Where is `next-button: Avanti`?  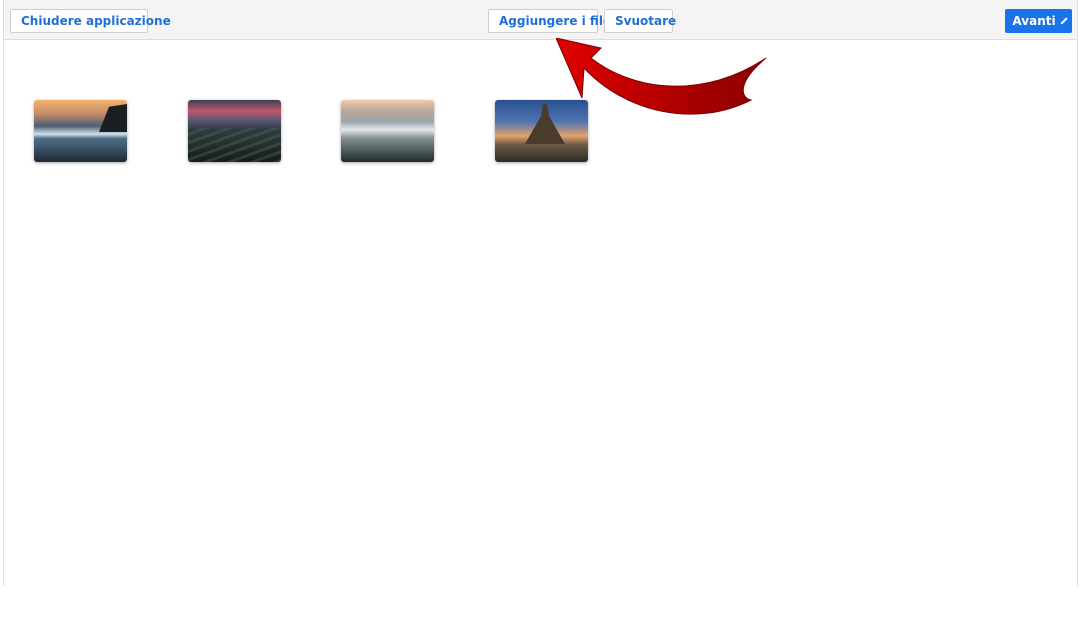 next-button: Avanti is located at coordinates (1038, 21).